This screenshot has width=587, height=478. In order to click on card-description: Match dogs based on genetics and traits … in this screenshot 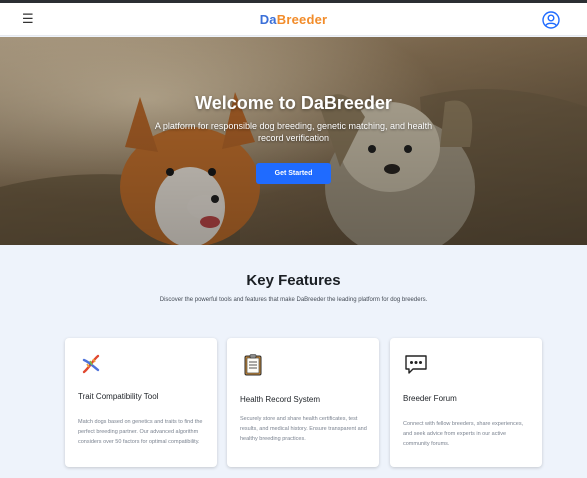, I will do `click(140, 432)`.